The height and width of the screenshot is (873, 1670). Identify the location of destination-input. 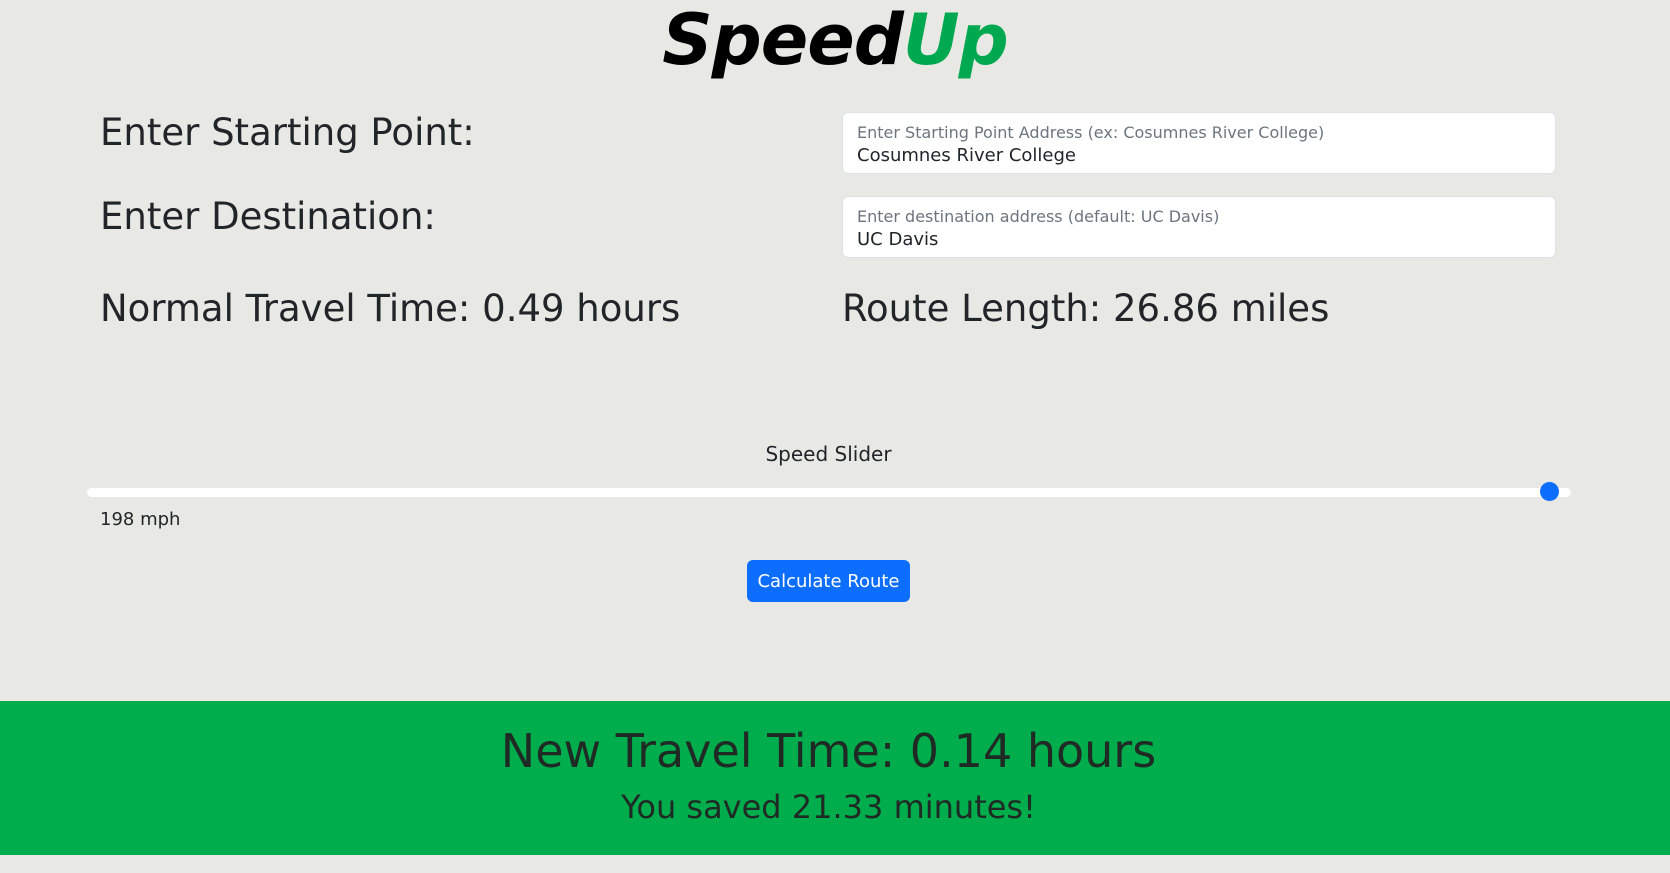
(1197, 239).